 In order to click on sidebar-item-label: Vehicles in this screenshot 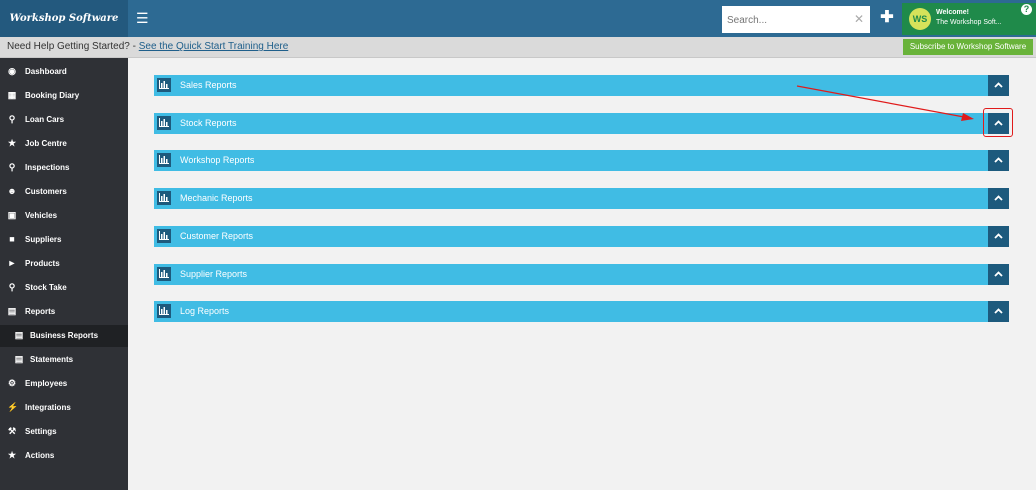, I will do `click(41, 215)`.